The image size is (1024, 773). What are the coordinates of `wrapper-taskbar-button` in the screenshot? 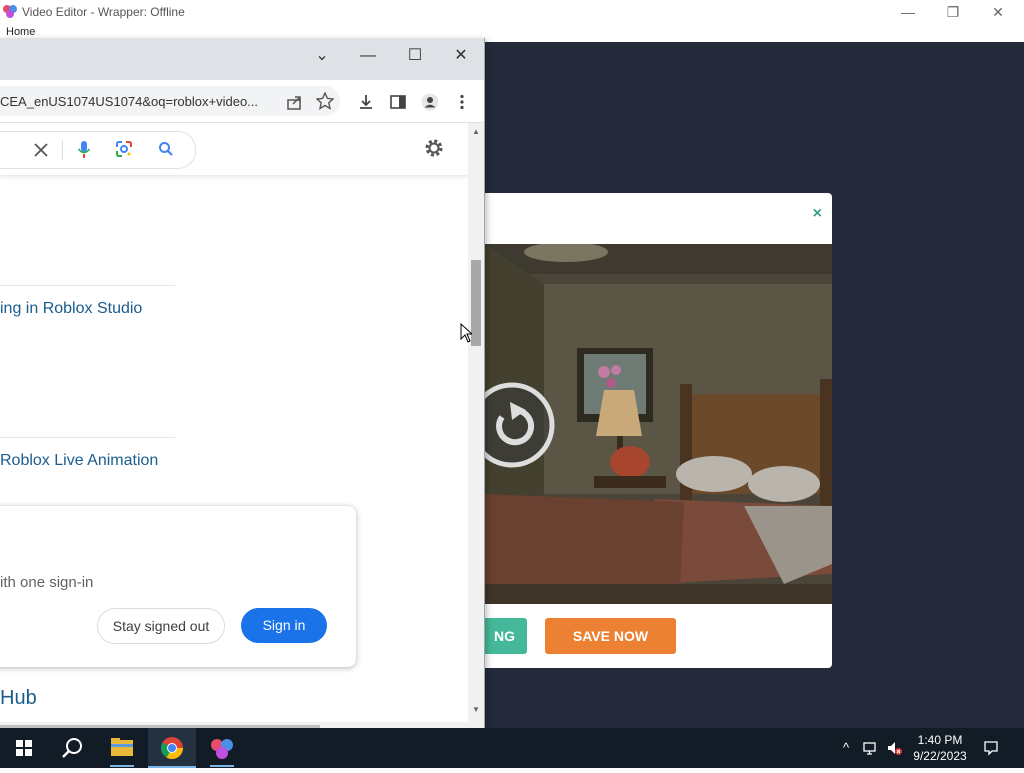 It's located at (222, 748).